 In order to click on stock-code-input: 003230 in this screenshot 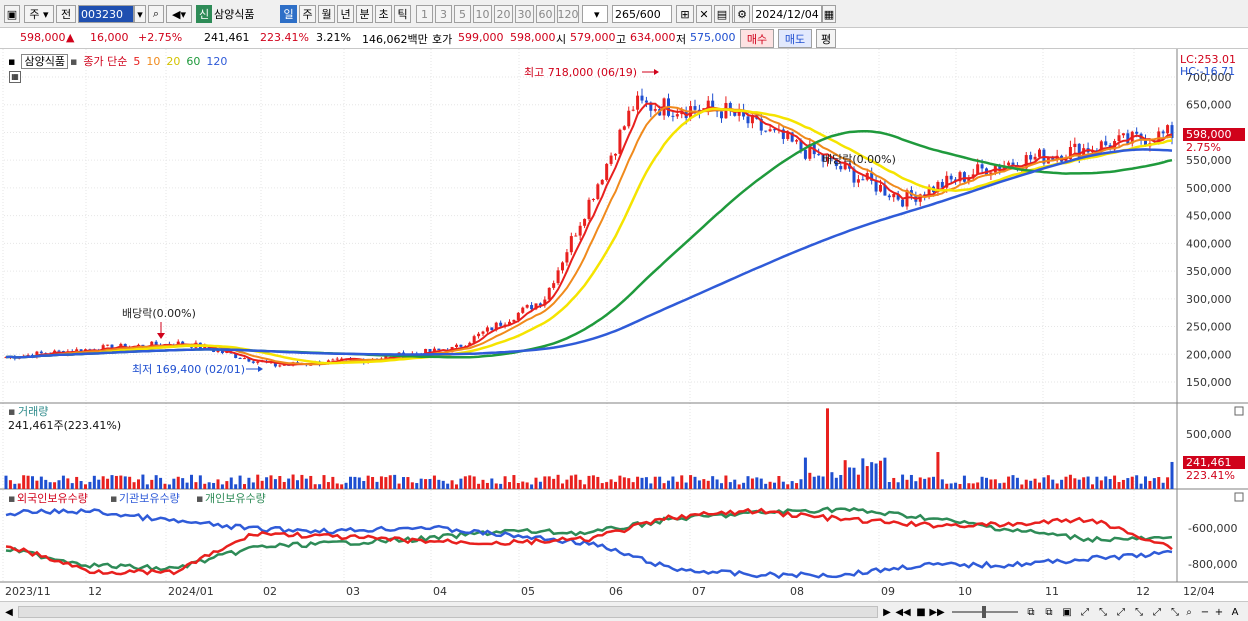, I will do `click(106, 14)`.